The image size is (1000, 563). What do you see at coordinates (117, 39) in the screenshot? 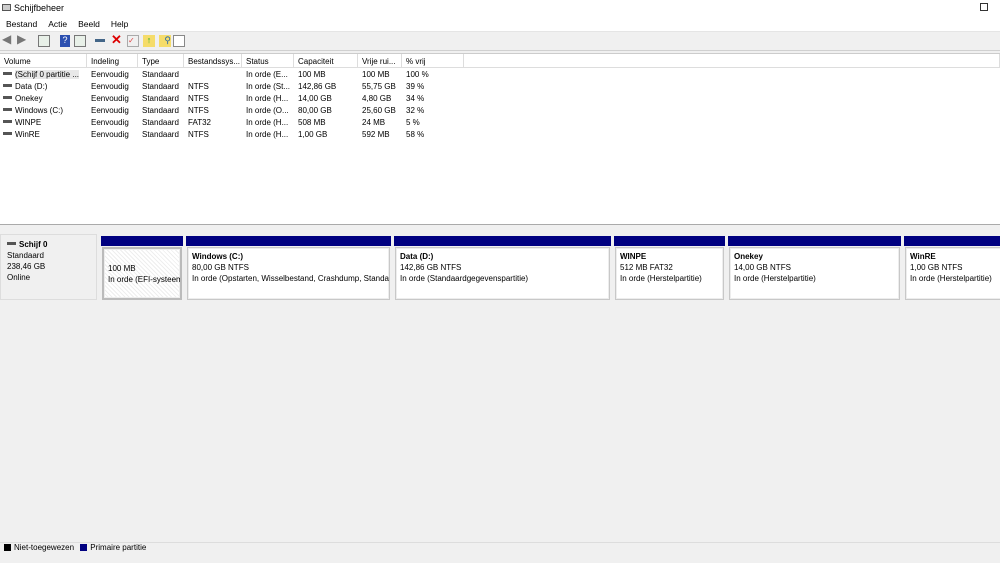
I see `delete-icon: ✕` at bounding box center [117, 39].